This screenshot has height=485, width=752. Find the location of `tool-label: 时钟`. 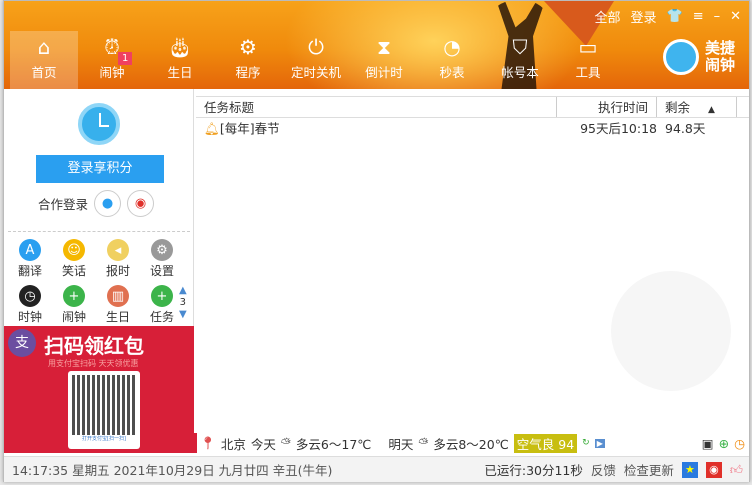

tool-label: 时钟 is located at coordinates (29, 317).